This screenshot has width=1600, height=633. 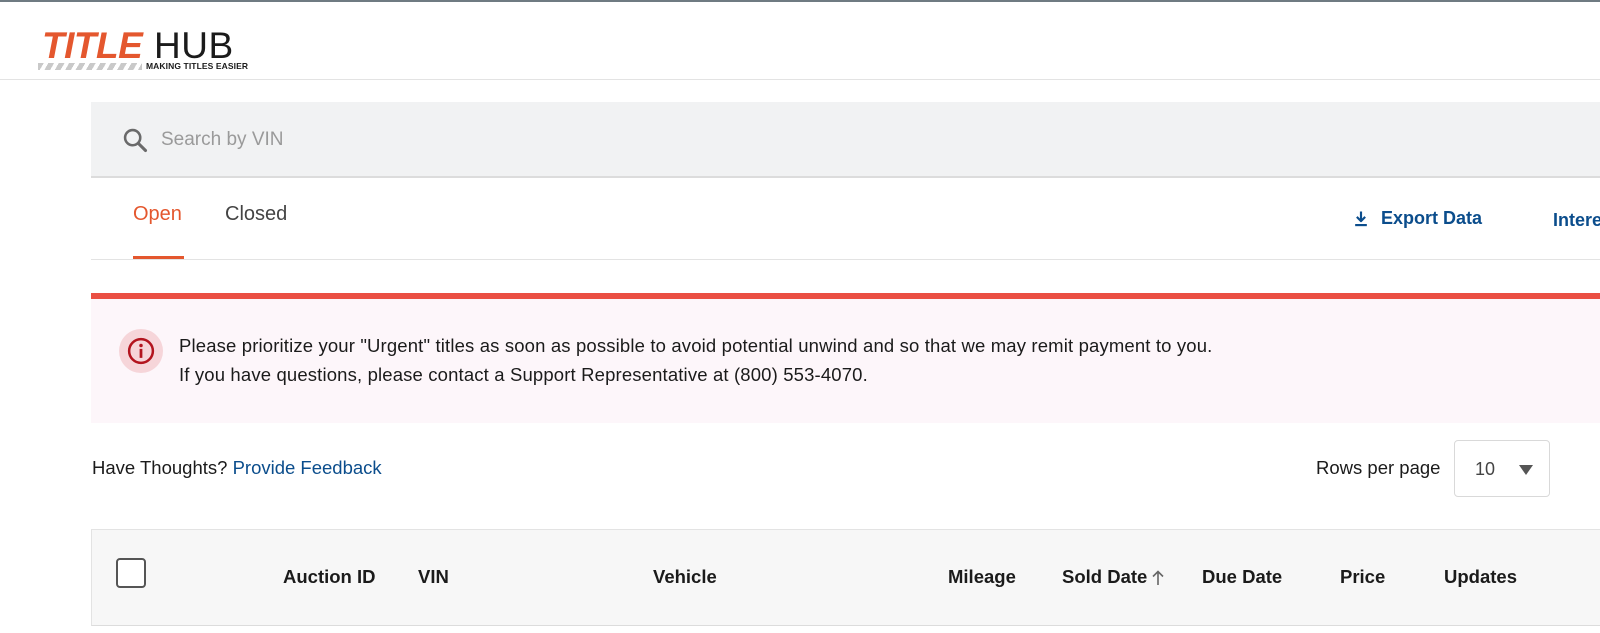 What do you see at coordinates (1242, 577) in the screenshot?
I see `column-header-due-date: Due Date` at bounding box center [1242, 577].